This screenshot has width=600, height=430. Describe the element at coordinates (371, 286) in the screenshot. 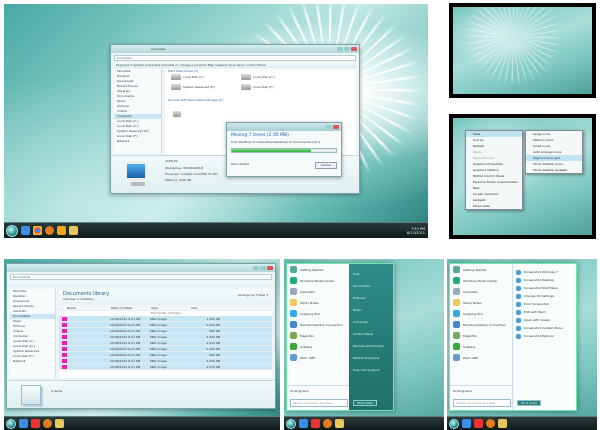

I see `start-right-item: Documents` at that location.